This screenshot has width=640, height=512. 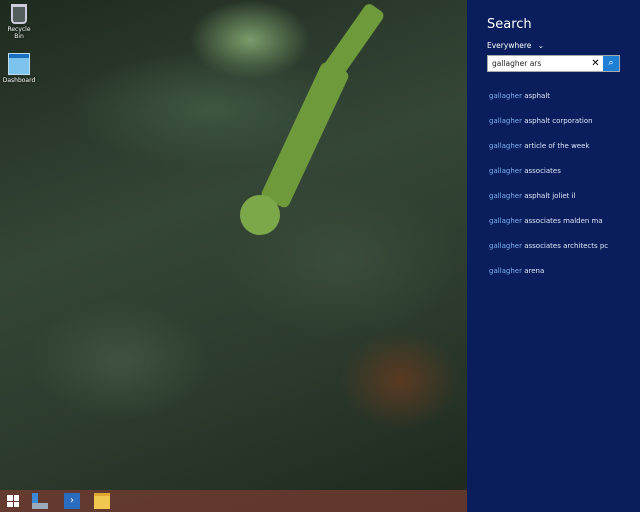 I want to click on powershell-icon: ›, so click(x=72, y=501).